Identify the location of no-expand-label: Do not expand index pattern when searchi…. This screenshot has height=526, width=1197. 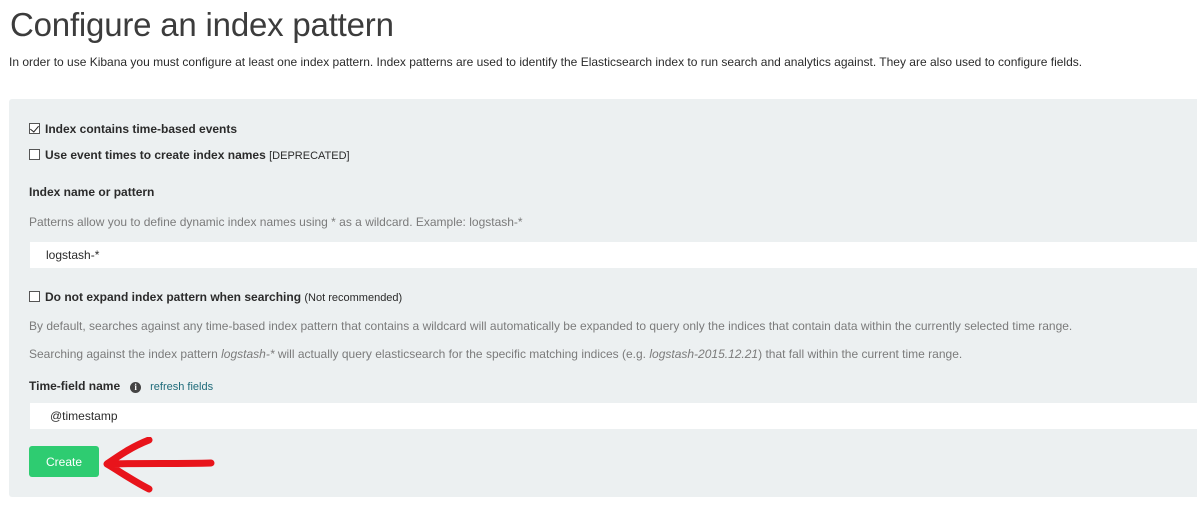
(173, 297).